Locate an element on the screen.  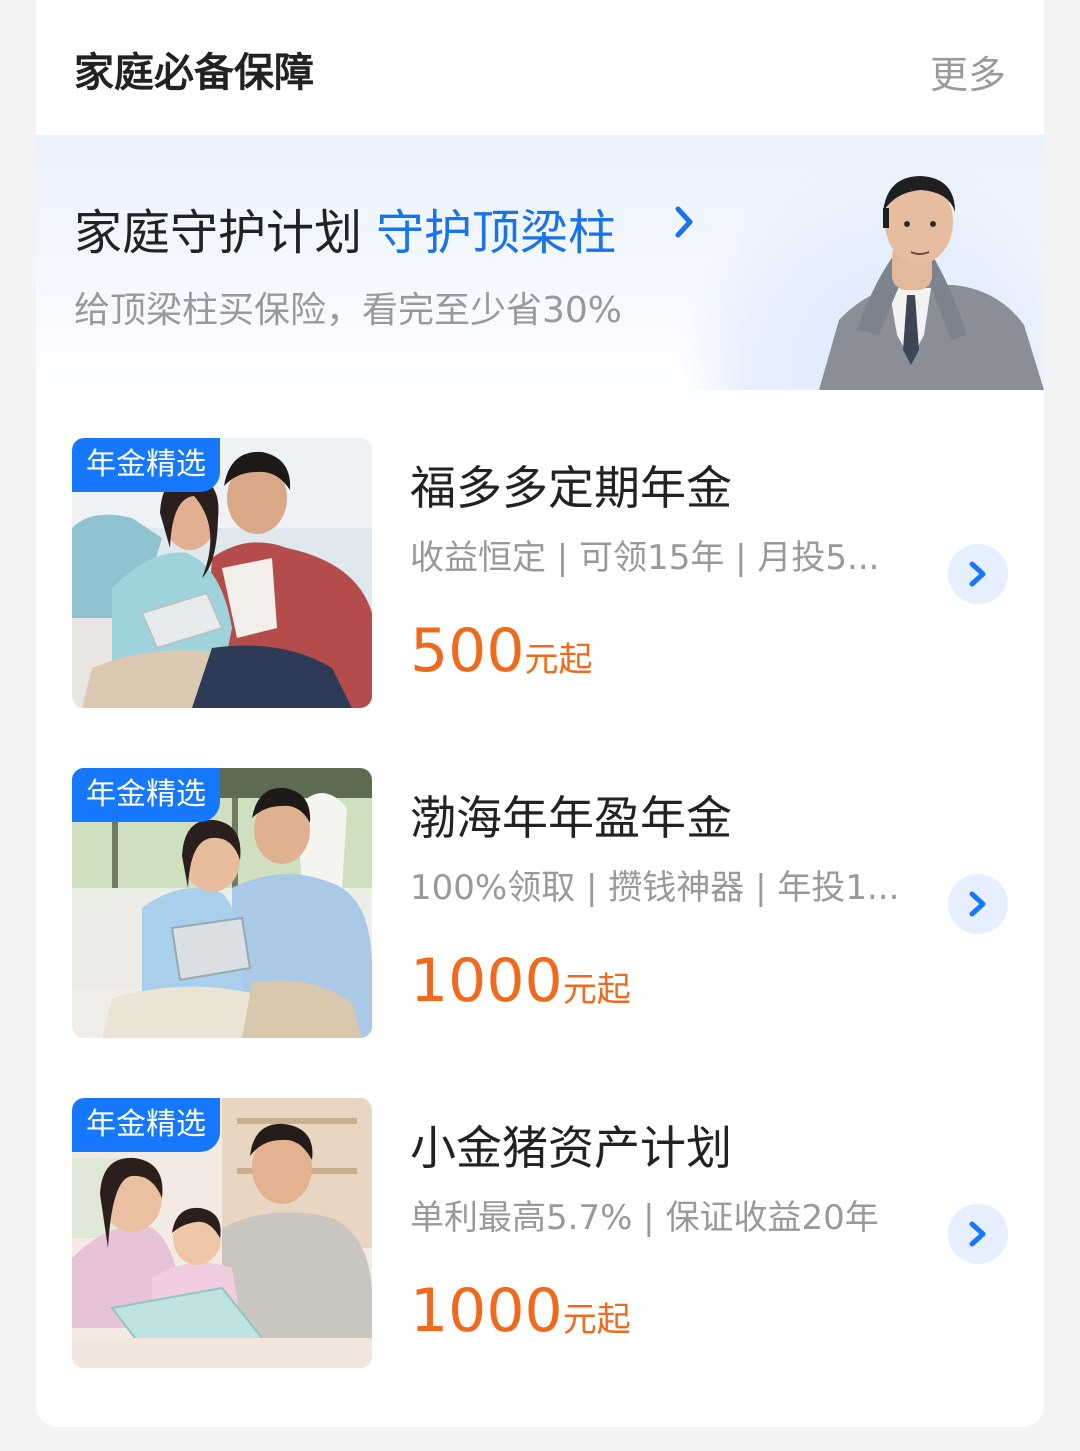
section-title: 家庭必备保障 is located at coordinates (194, 73).